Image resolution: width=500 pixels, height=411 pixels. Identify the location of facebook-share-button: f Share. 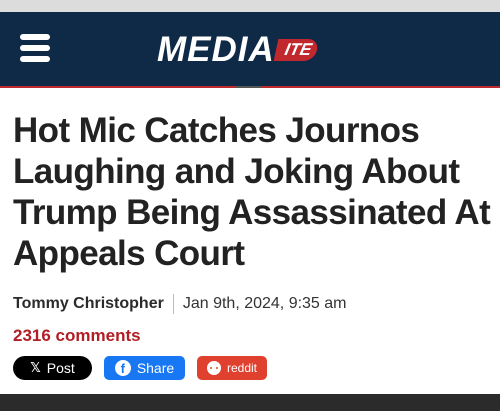
(144, 368).